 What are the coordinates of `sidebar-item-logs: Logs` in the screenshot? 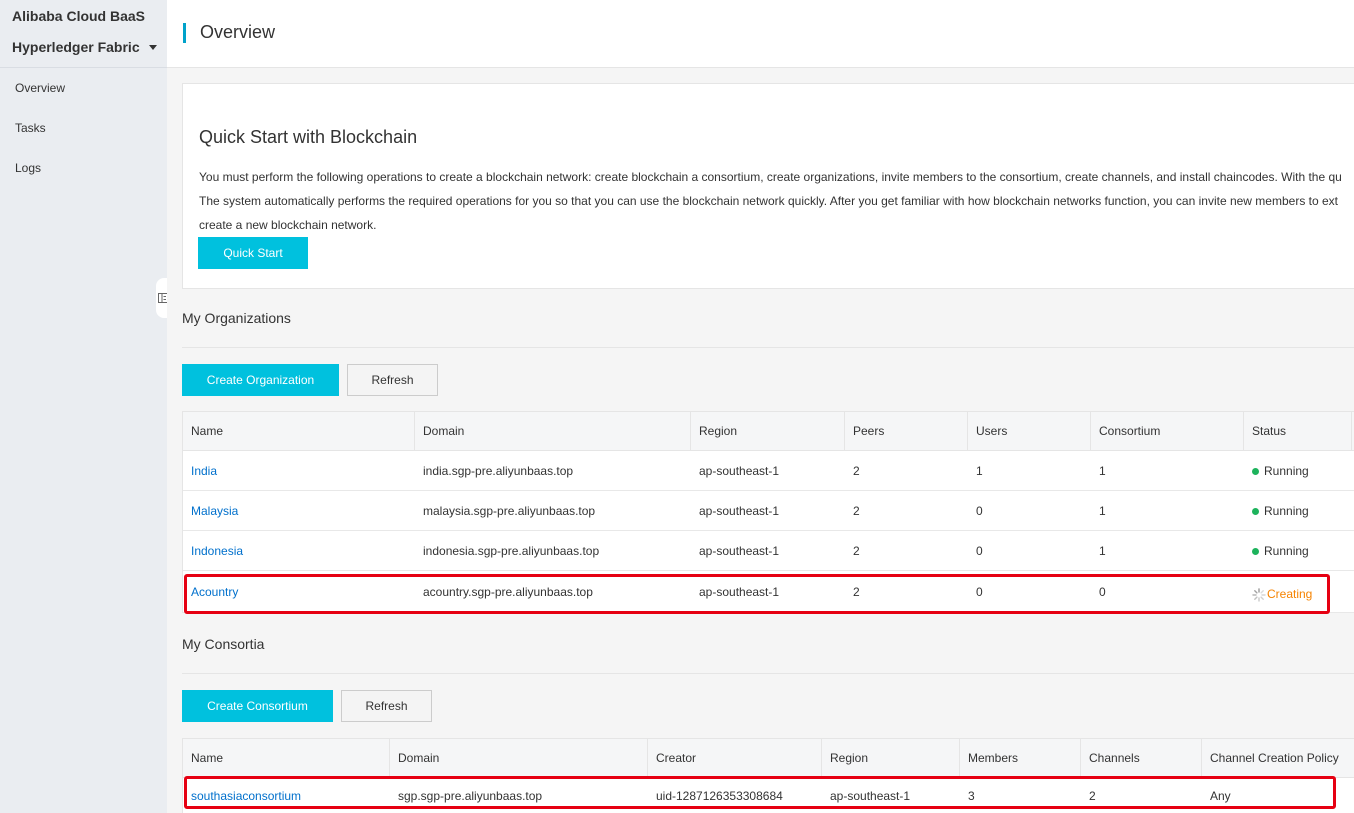 It's located at (28, 168).